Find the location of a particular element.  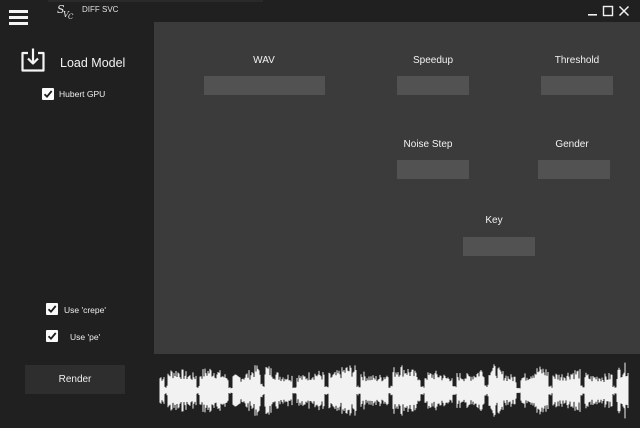

use-crepe-checkbox is located at coordinates (52, 309).